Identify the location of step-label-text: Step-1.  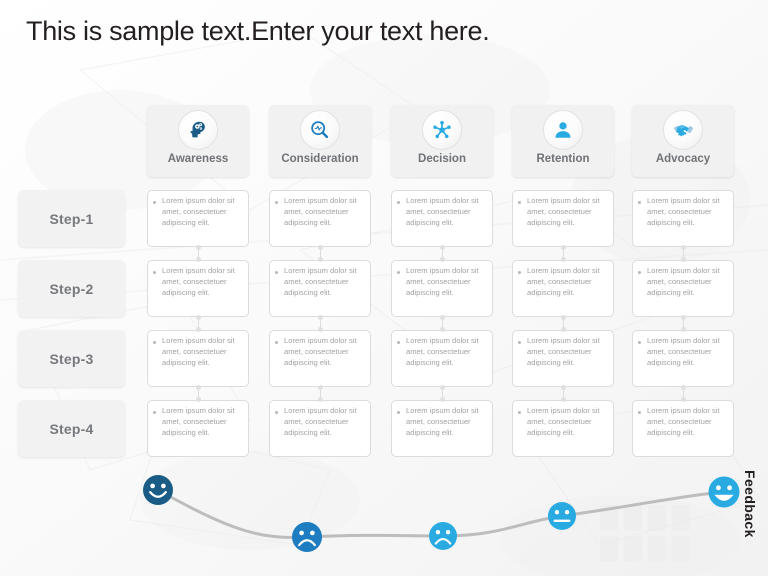
(71, 218).